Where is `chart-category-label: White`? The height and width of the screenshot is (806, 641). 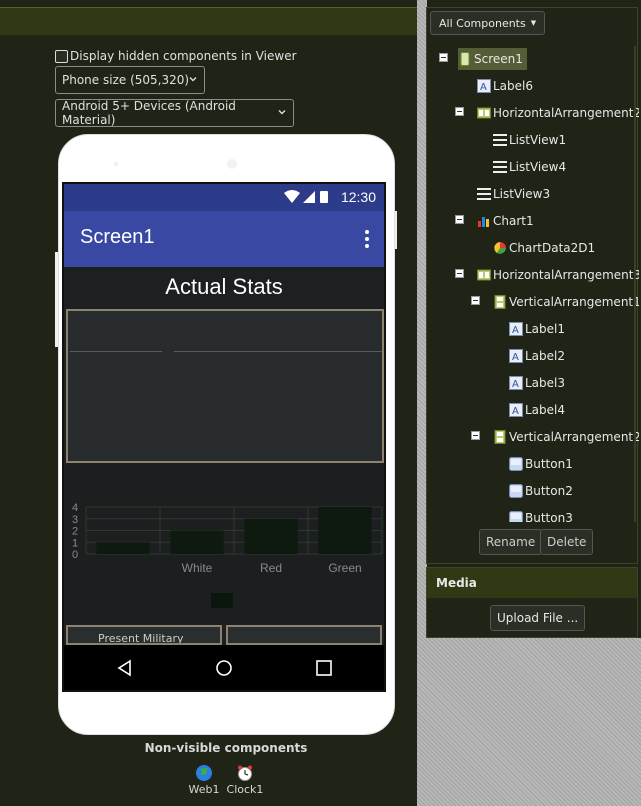 chart-category-label: White is located at coordinates (197, 568).